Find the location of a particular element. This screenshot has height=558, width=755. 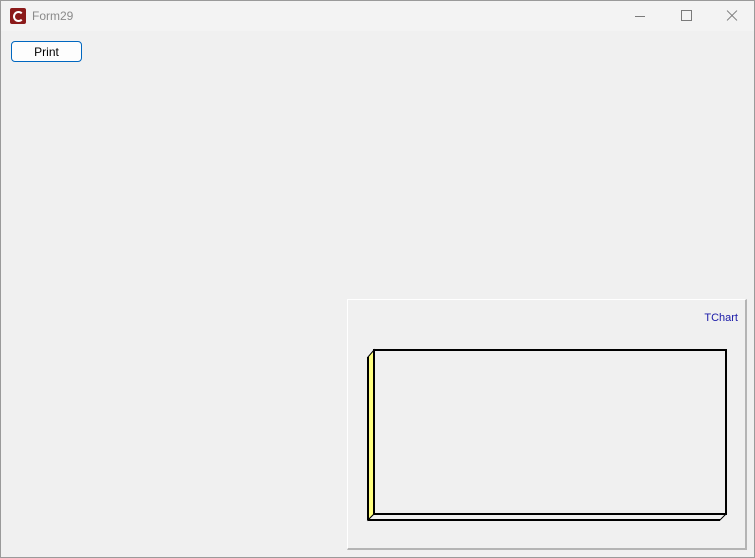

minimize-button is located at coordinates (640, 16).